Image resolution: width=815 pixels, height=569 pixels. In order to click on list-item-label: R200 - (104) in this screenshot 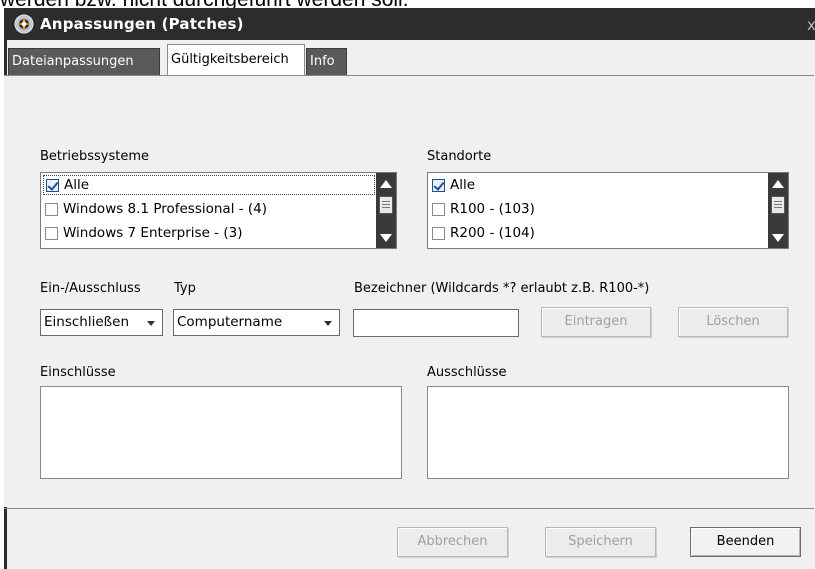, I will do `click(492, 233)`.